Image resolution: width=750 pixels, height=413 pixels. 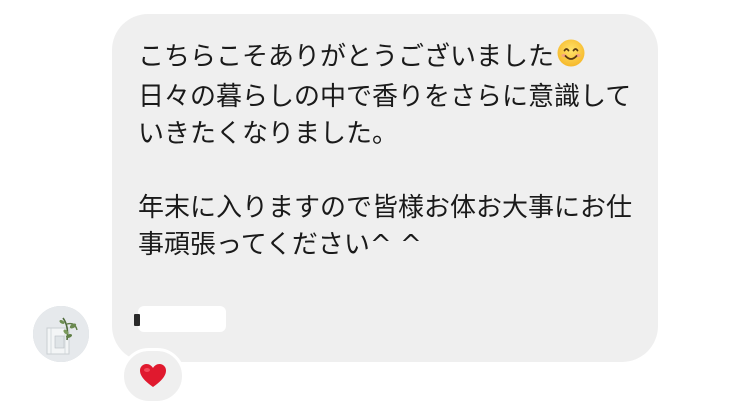 I want to click on message-line-5: 事頑張ってください^ ^, so click(x=280, y=245).